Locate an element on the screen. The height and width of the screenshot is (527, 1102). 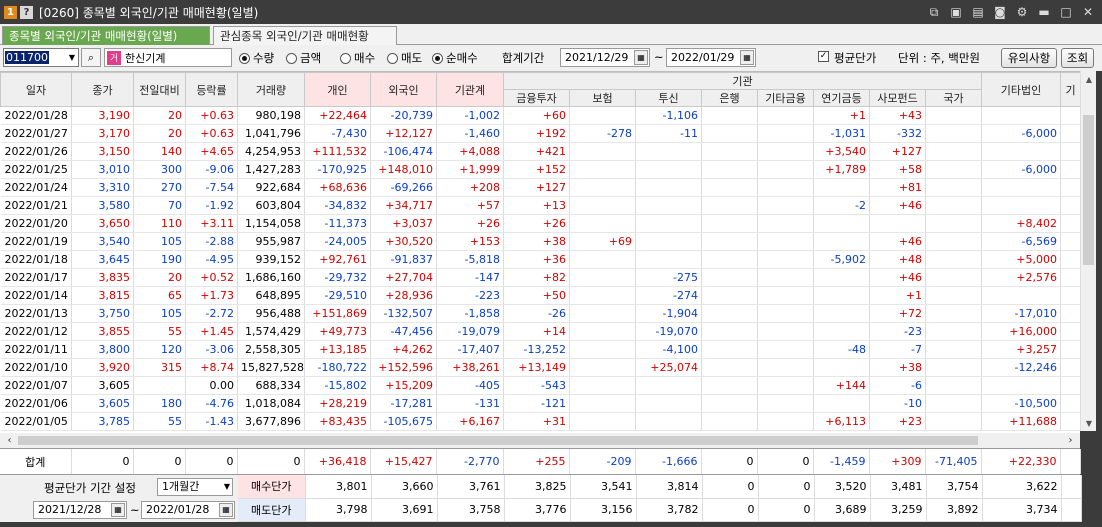
cell-date: 2022/01/12 is located at coordinates (36, 331).